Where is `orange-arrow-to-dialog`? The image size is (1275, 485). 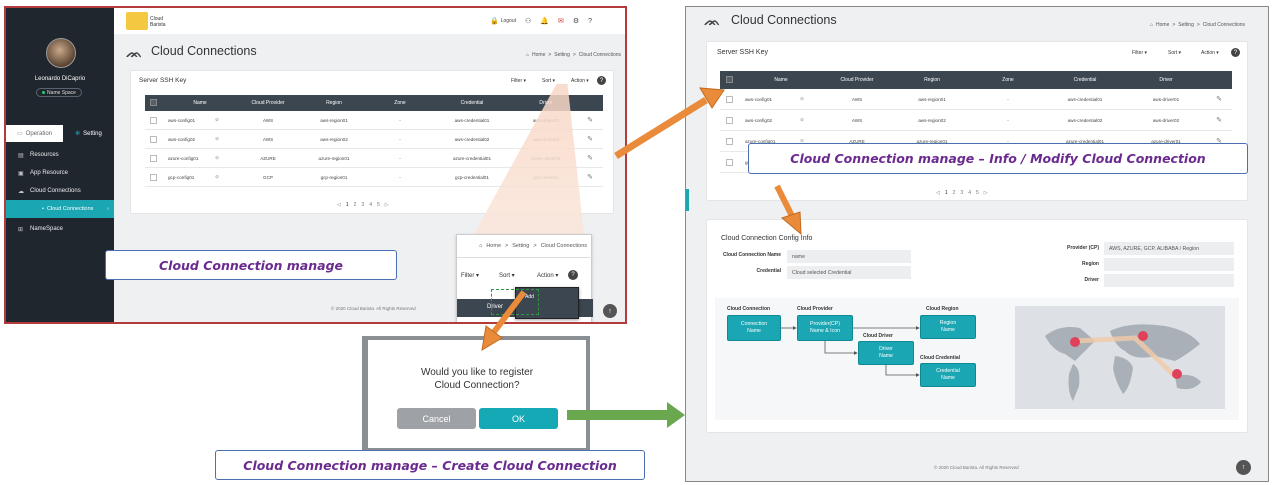
orange-arrow-to-dialog is located at coordinates (504, 320).